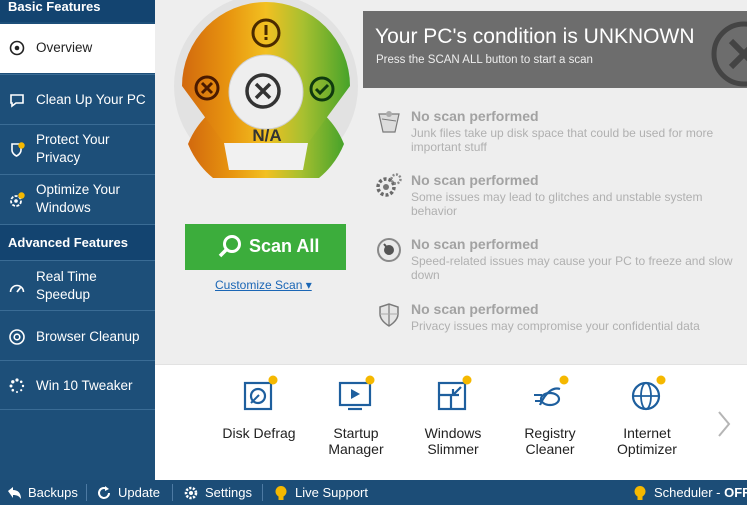 This screenshot has height=505, width=747. What do you see at coordinates (266, 89) in the screenshot?
I see `pc-condition-gauge` at bounding box center [266, 89].